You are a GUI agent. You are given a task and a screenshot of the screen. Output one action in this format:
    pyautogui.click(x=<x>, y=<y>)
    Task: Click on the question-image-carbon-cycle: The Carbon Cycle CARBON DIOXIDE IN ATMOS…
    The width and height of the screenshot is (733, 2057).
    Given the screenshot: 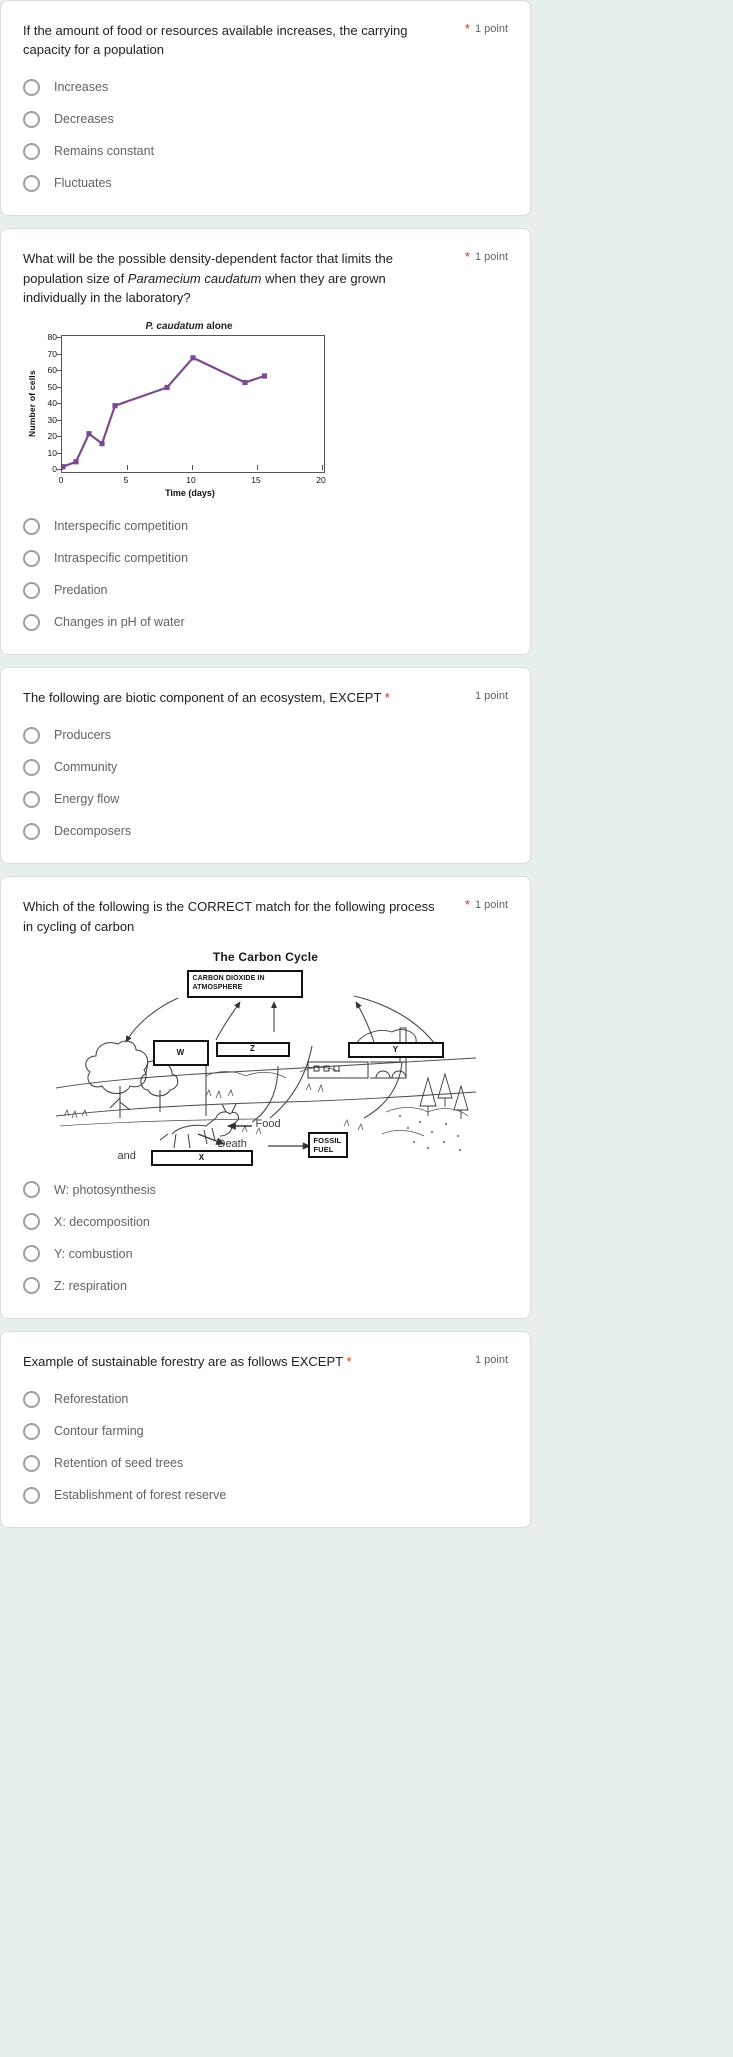 What is the action you would take?
    pyautogui.click(x=265, y=1058)
    